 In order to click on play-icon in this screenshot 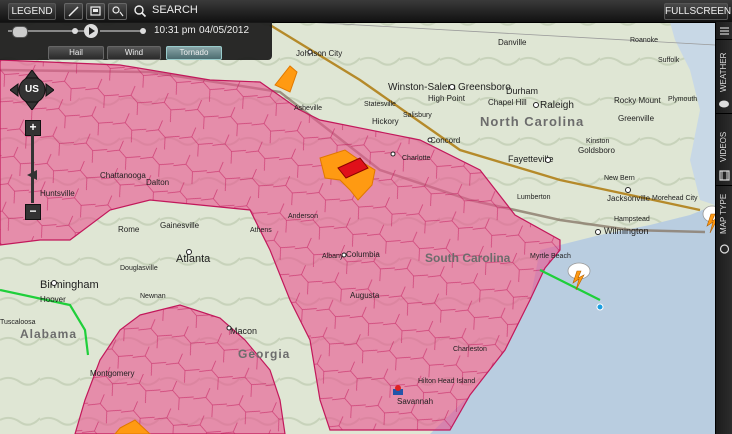, I will do `click(92, 31)`.